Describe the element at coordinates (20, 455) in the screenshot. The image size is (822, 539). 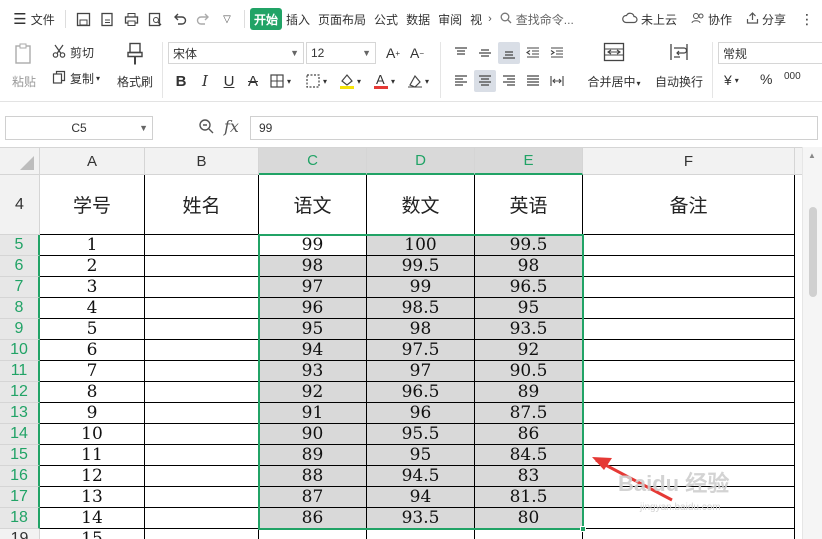
I see `row-header: 15` at that location.